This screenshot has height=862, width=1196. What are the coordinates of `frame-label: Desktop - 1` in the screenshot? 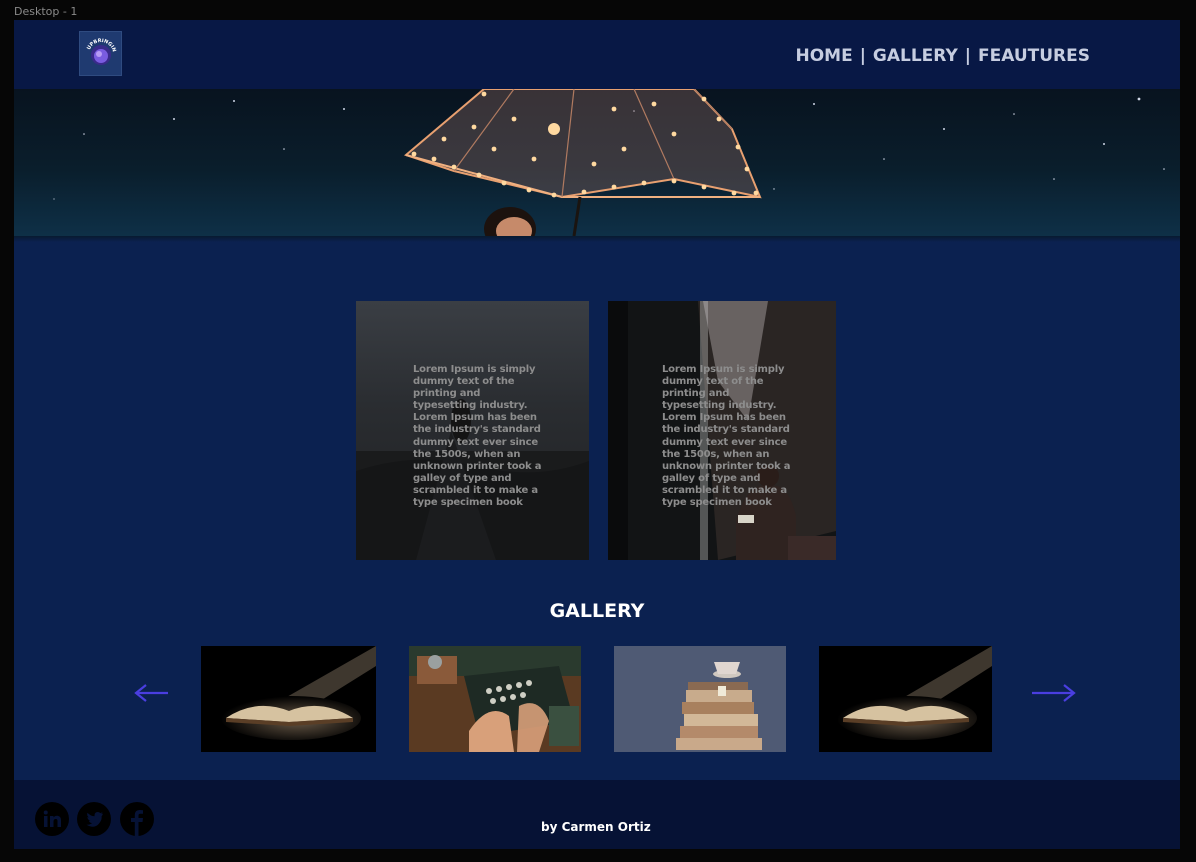 It's located at (46, 11).